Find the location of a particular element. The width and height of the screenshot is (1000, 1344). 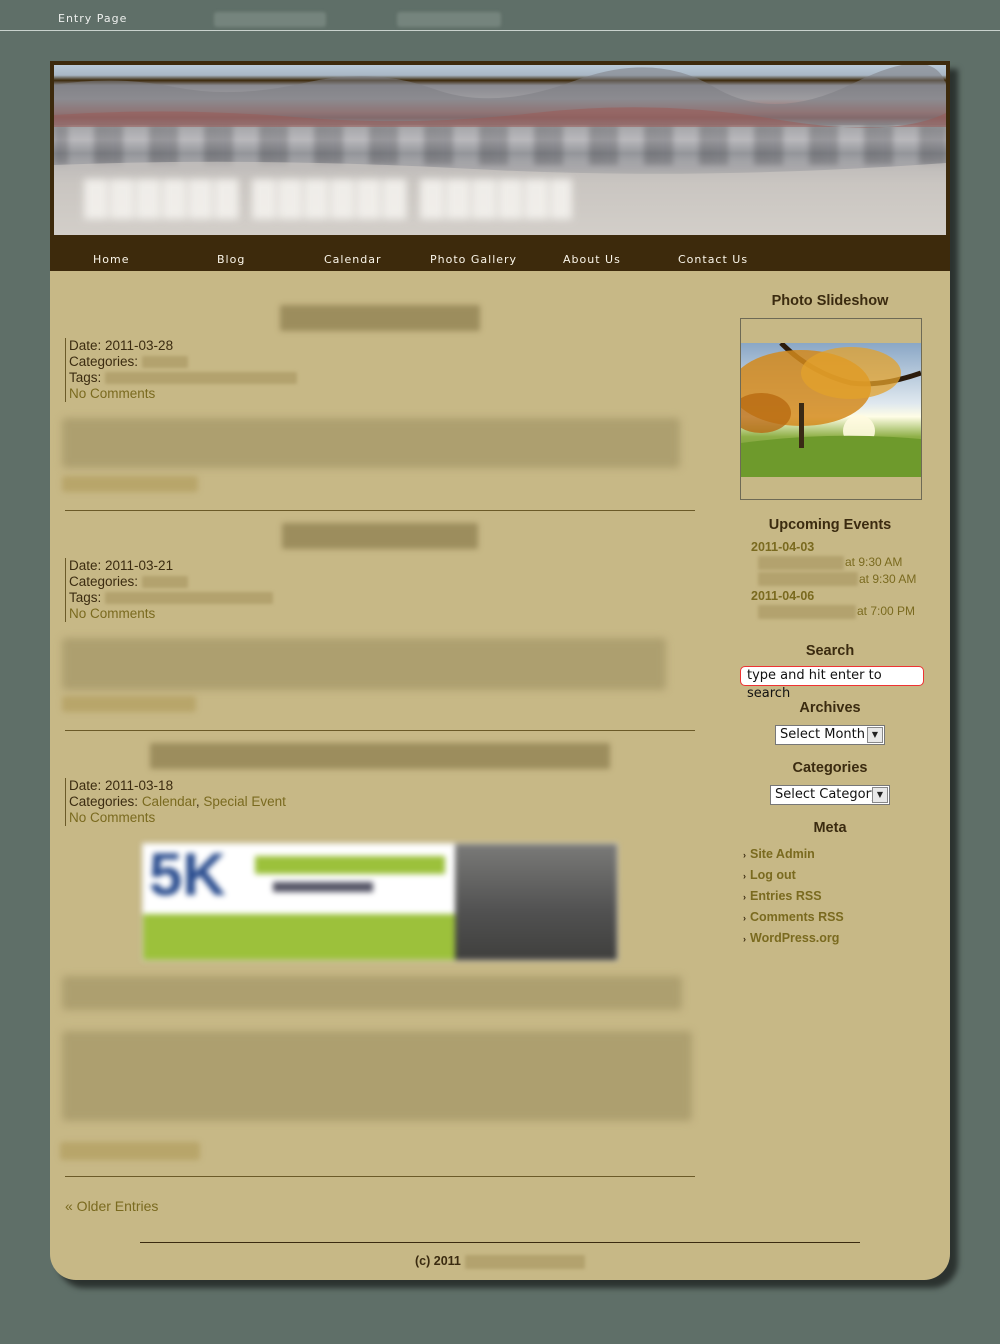

photo-slideshow is located at coordinates (831, 409).